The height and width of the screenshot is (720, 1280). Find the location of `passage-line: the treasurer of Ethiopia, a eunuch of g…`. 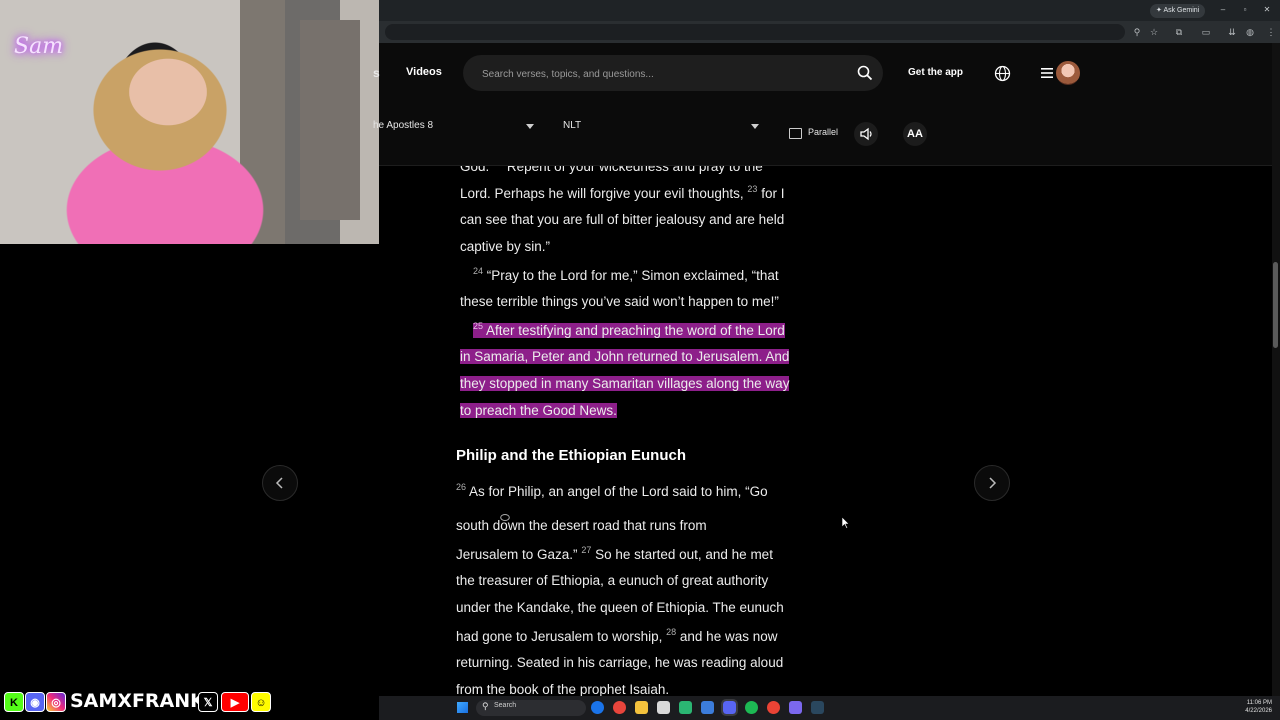

passage-line: the treasurer of Ethiopia, a eunuch of g… is located at coordinates (612, 580).